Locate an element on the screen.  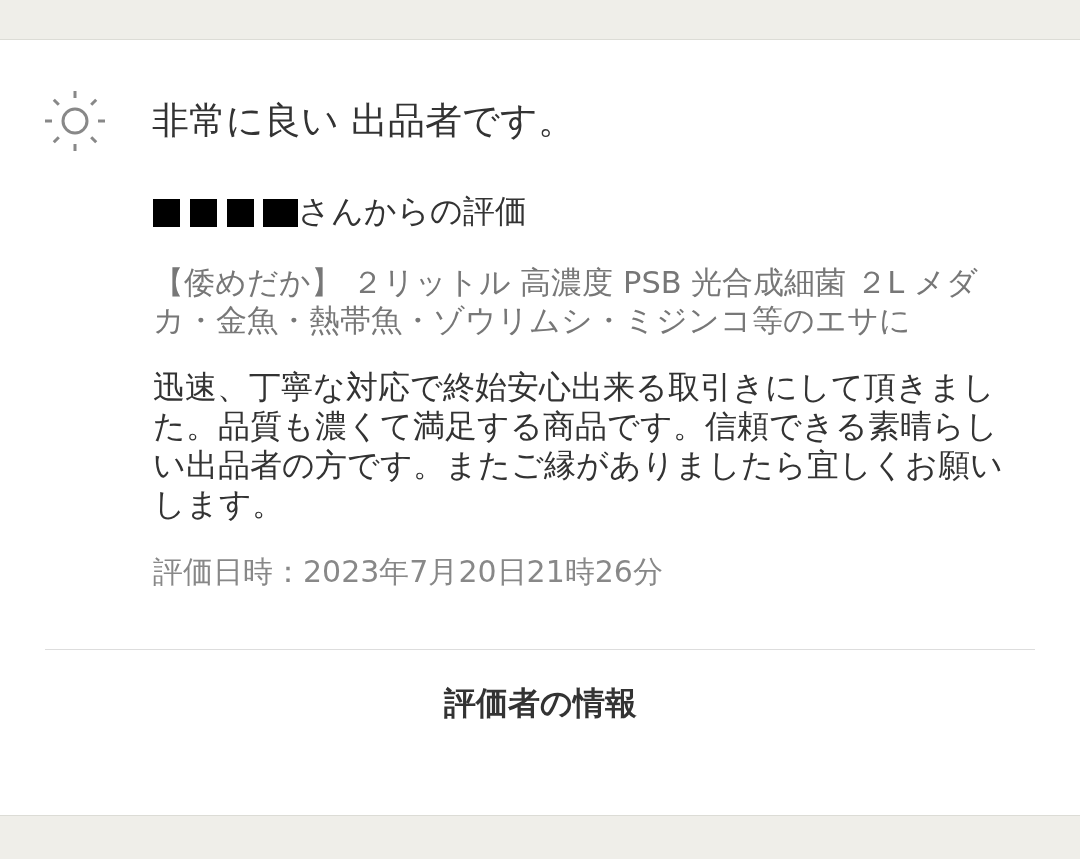
review-comment: 迅速、丁寧な対応で終始安心出来る取引きにして頂きました。品質も濃くて満足する商品です。信頼できる素晴らしい出品者の方です。またご縁がありましたら宜しくお願いします。 is located at coordinates (578, 446).